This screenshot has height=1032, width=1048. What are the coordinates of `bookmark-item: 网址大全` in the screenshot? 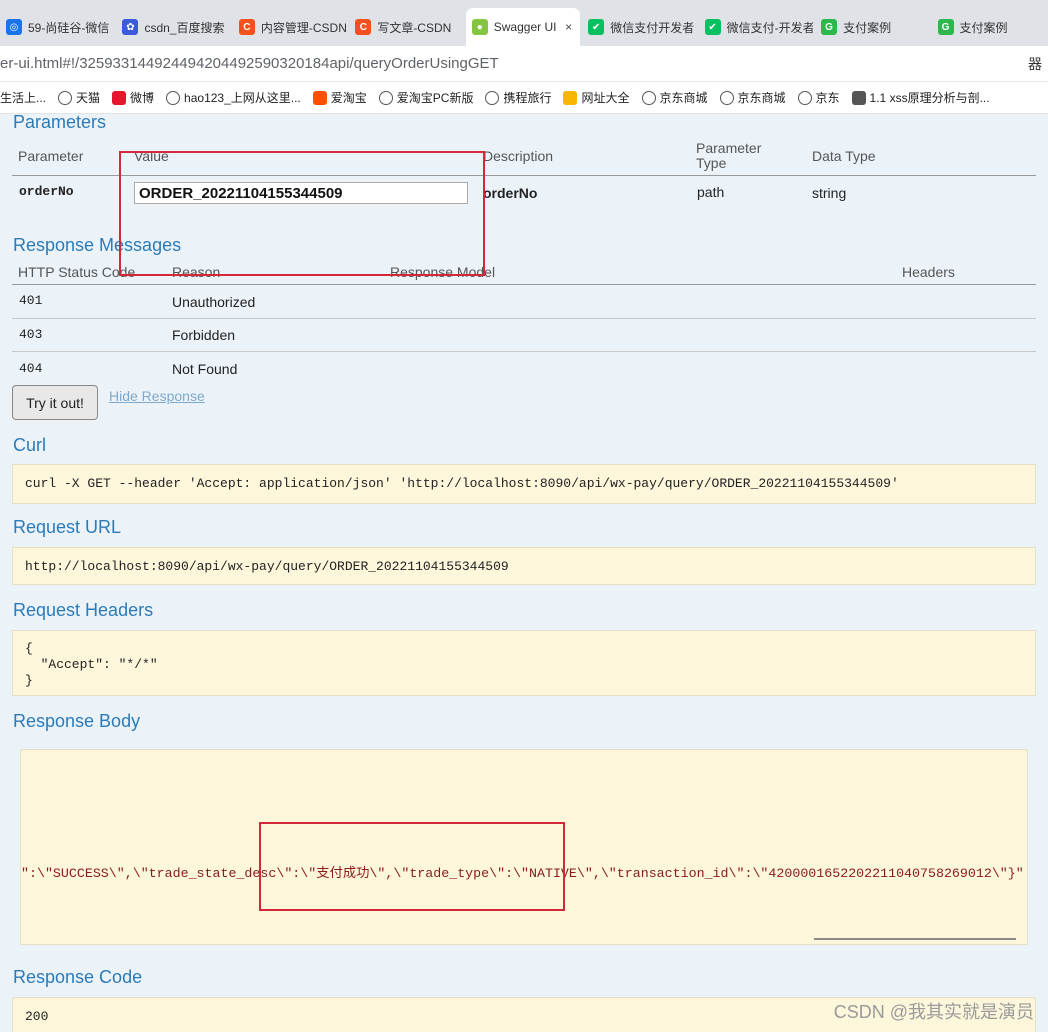 It's located at (596, 97).